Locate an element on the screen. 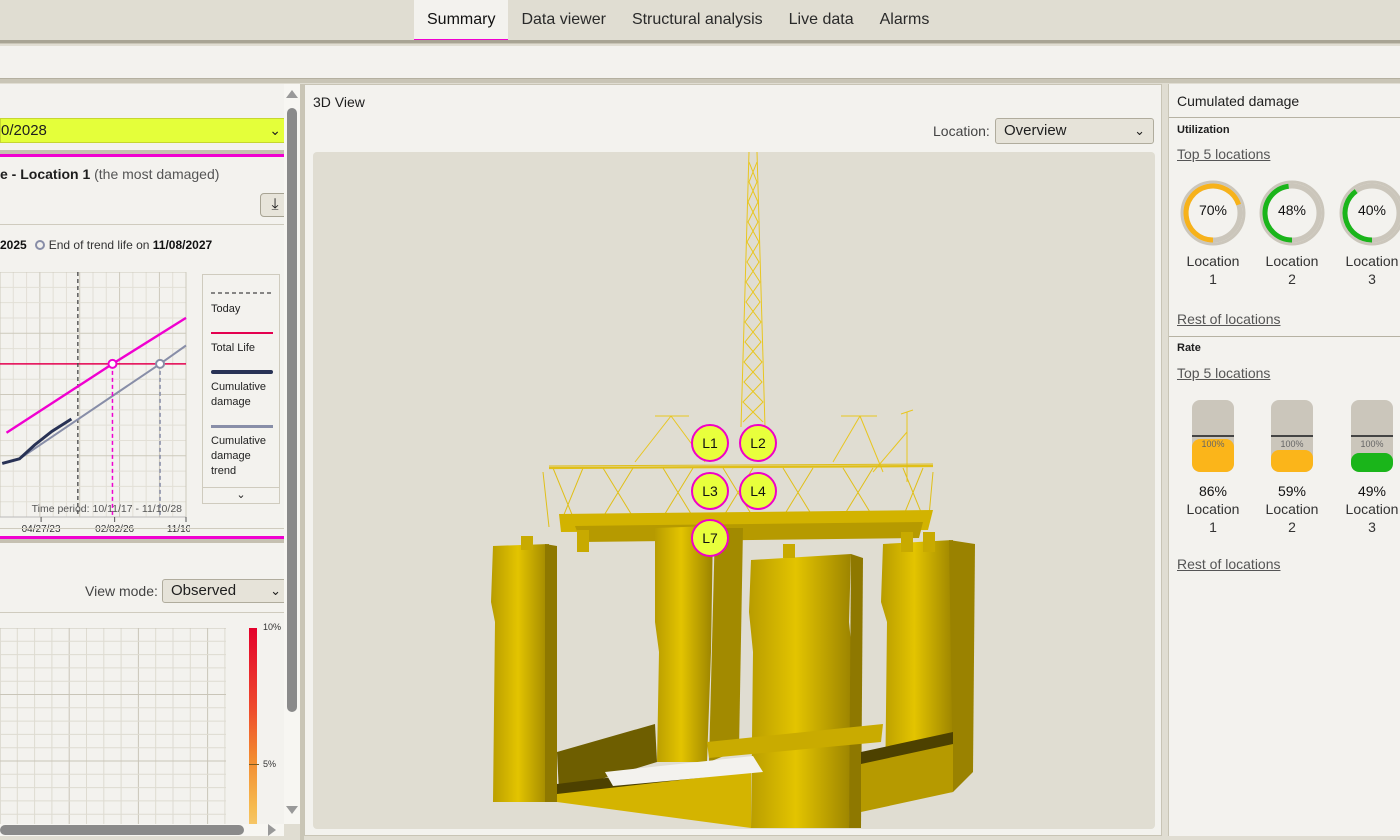 The width and height of the screenshot is (1400, 840). rate-tank-location-2: 100% 59% Location 2 is located at coordinates (1292, 468).